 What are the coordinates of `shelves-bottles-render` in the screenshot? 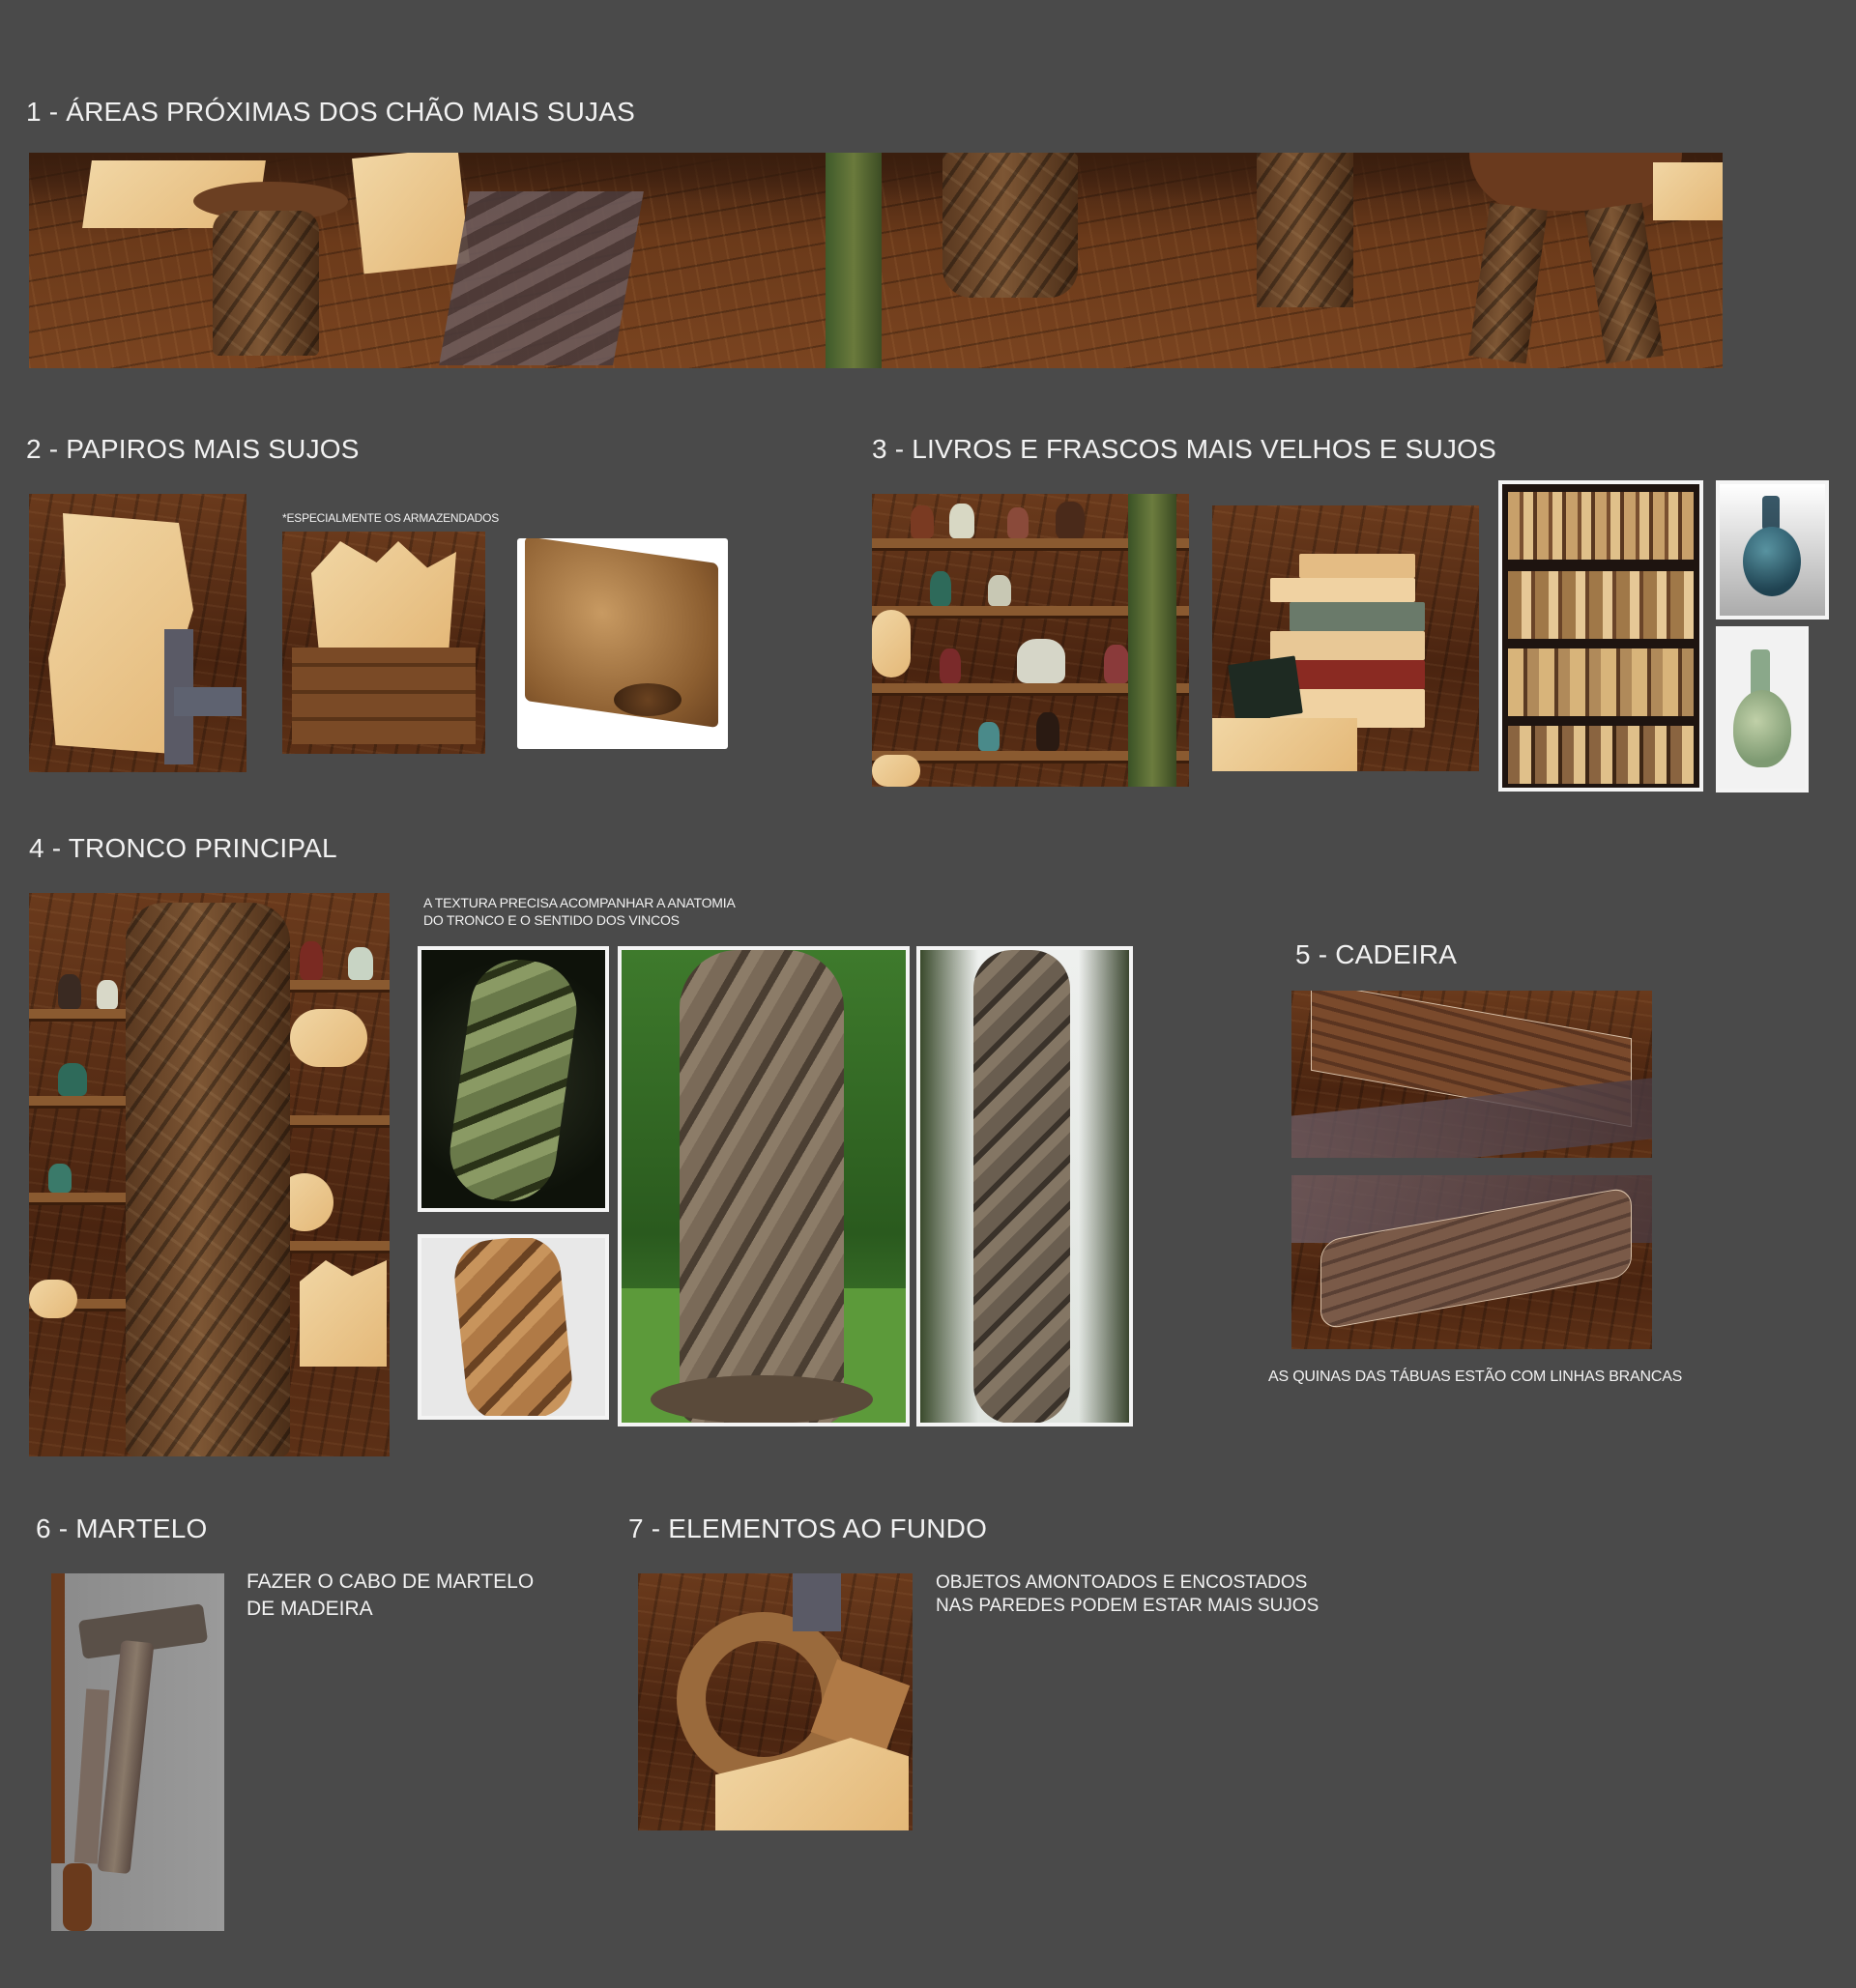 It's located at (1030, 640).